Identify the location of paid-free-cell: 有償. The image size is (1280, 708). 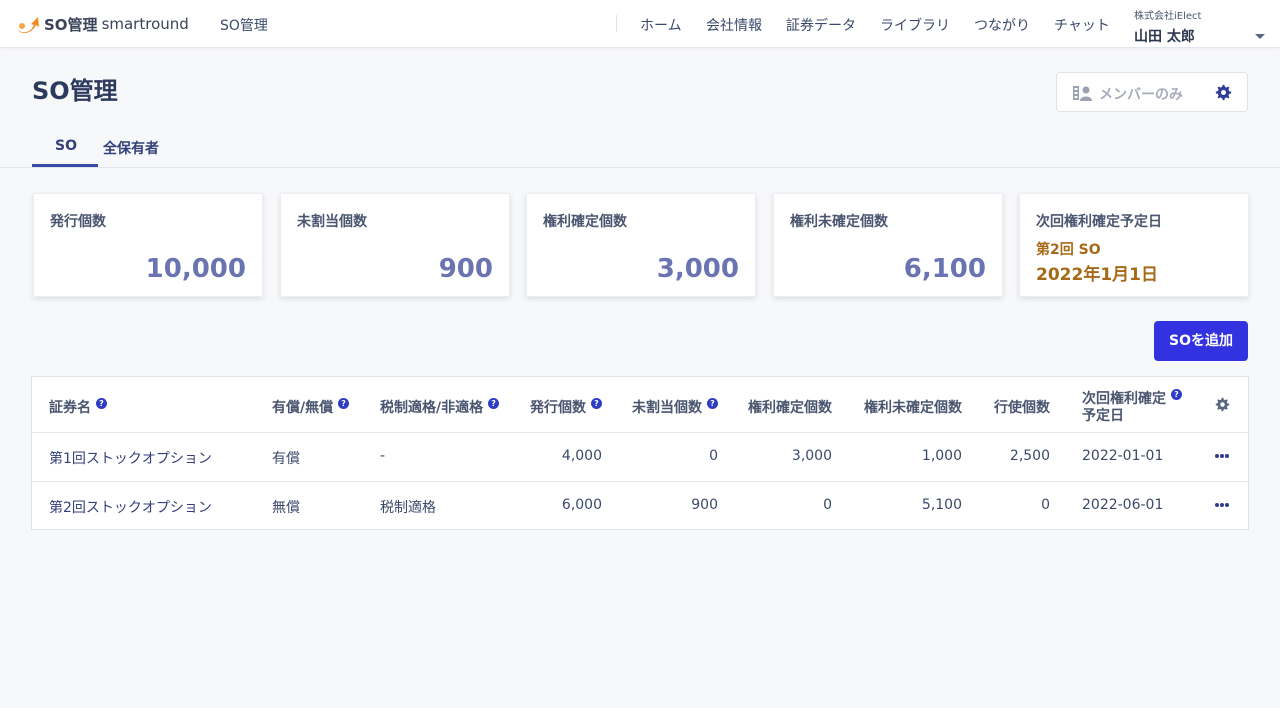
(286, 459).